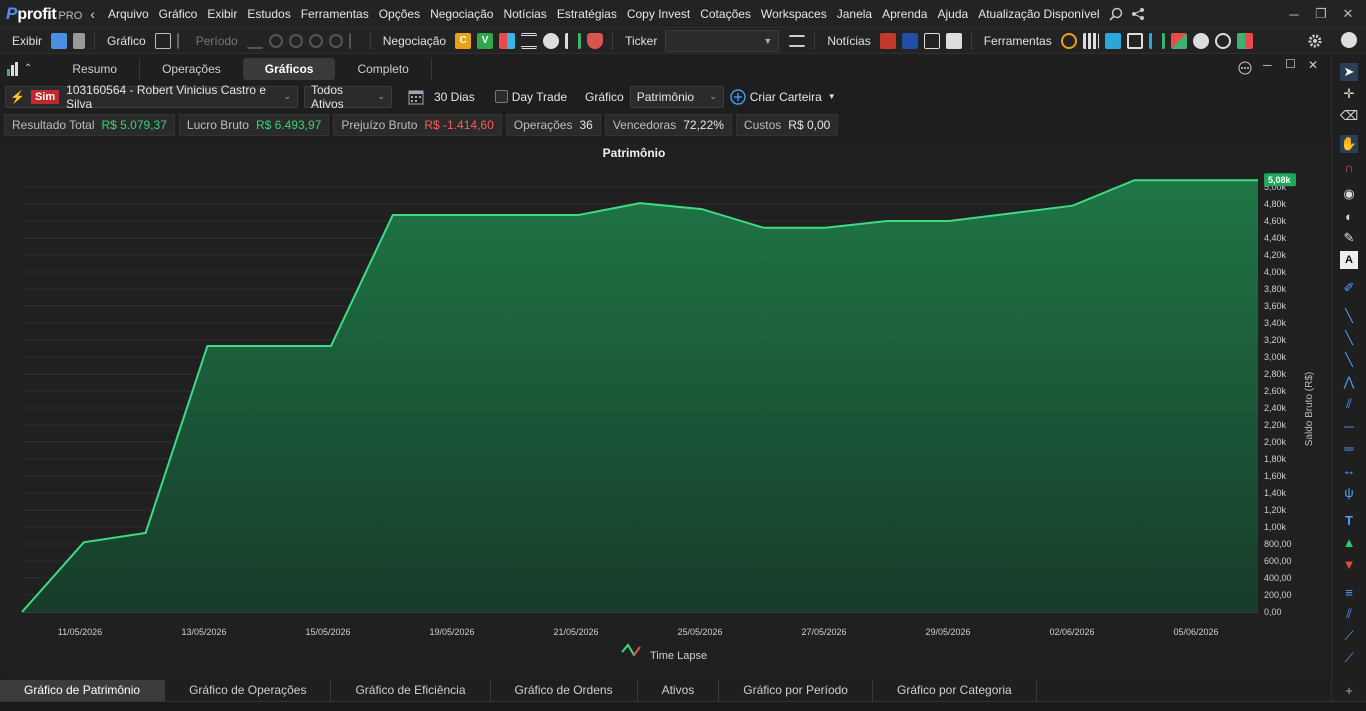  What do you see at coordinates (658, 14) in the screenshot?
I see `menu-copy-invest: Copy Invest` at bounding box center [658, 14].